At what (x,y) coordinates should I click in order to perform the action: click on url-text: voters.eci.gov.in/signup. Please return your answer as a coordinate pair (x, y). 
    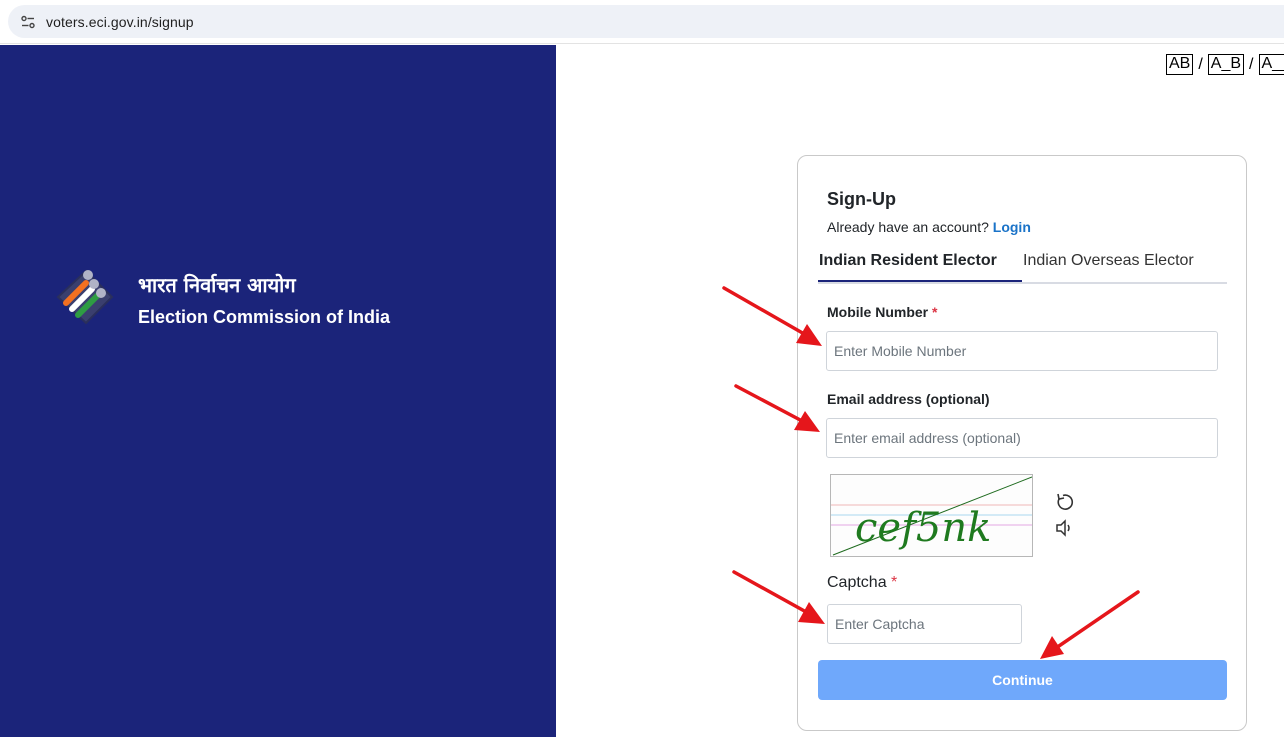
    Looking at the image, I should click on (120, 22).